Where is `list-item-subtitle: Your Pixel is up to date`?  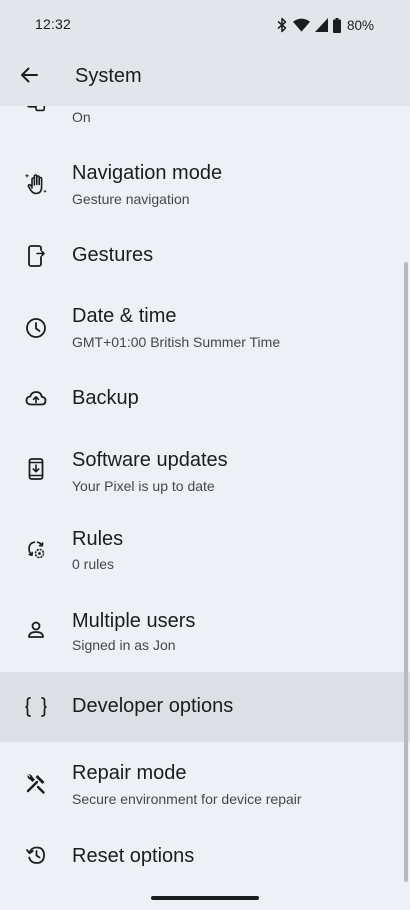
list-item-subtitle: Your Pixel is up to date is located at coordinates (143, 486).